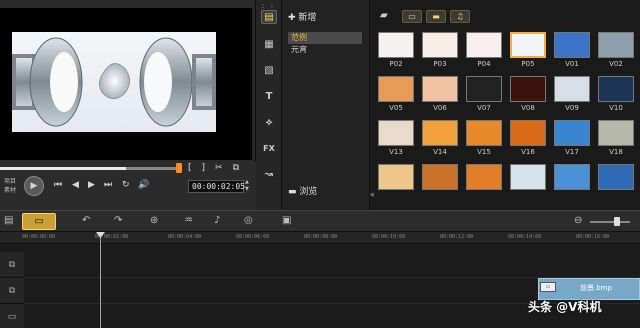  I want to click on timecode-display: 00:00:02:05, so click(216, 186).